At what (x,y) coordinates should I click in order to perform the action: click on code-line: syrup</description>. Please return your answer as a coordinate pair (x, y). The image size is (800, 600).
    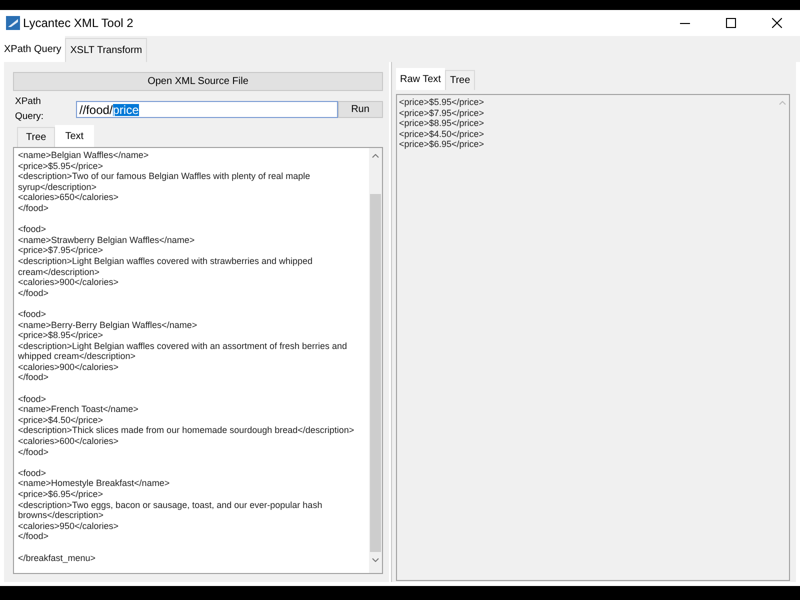
    Looking at the image, I should click on (57, 187).